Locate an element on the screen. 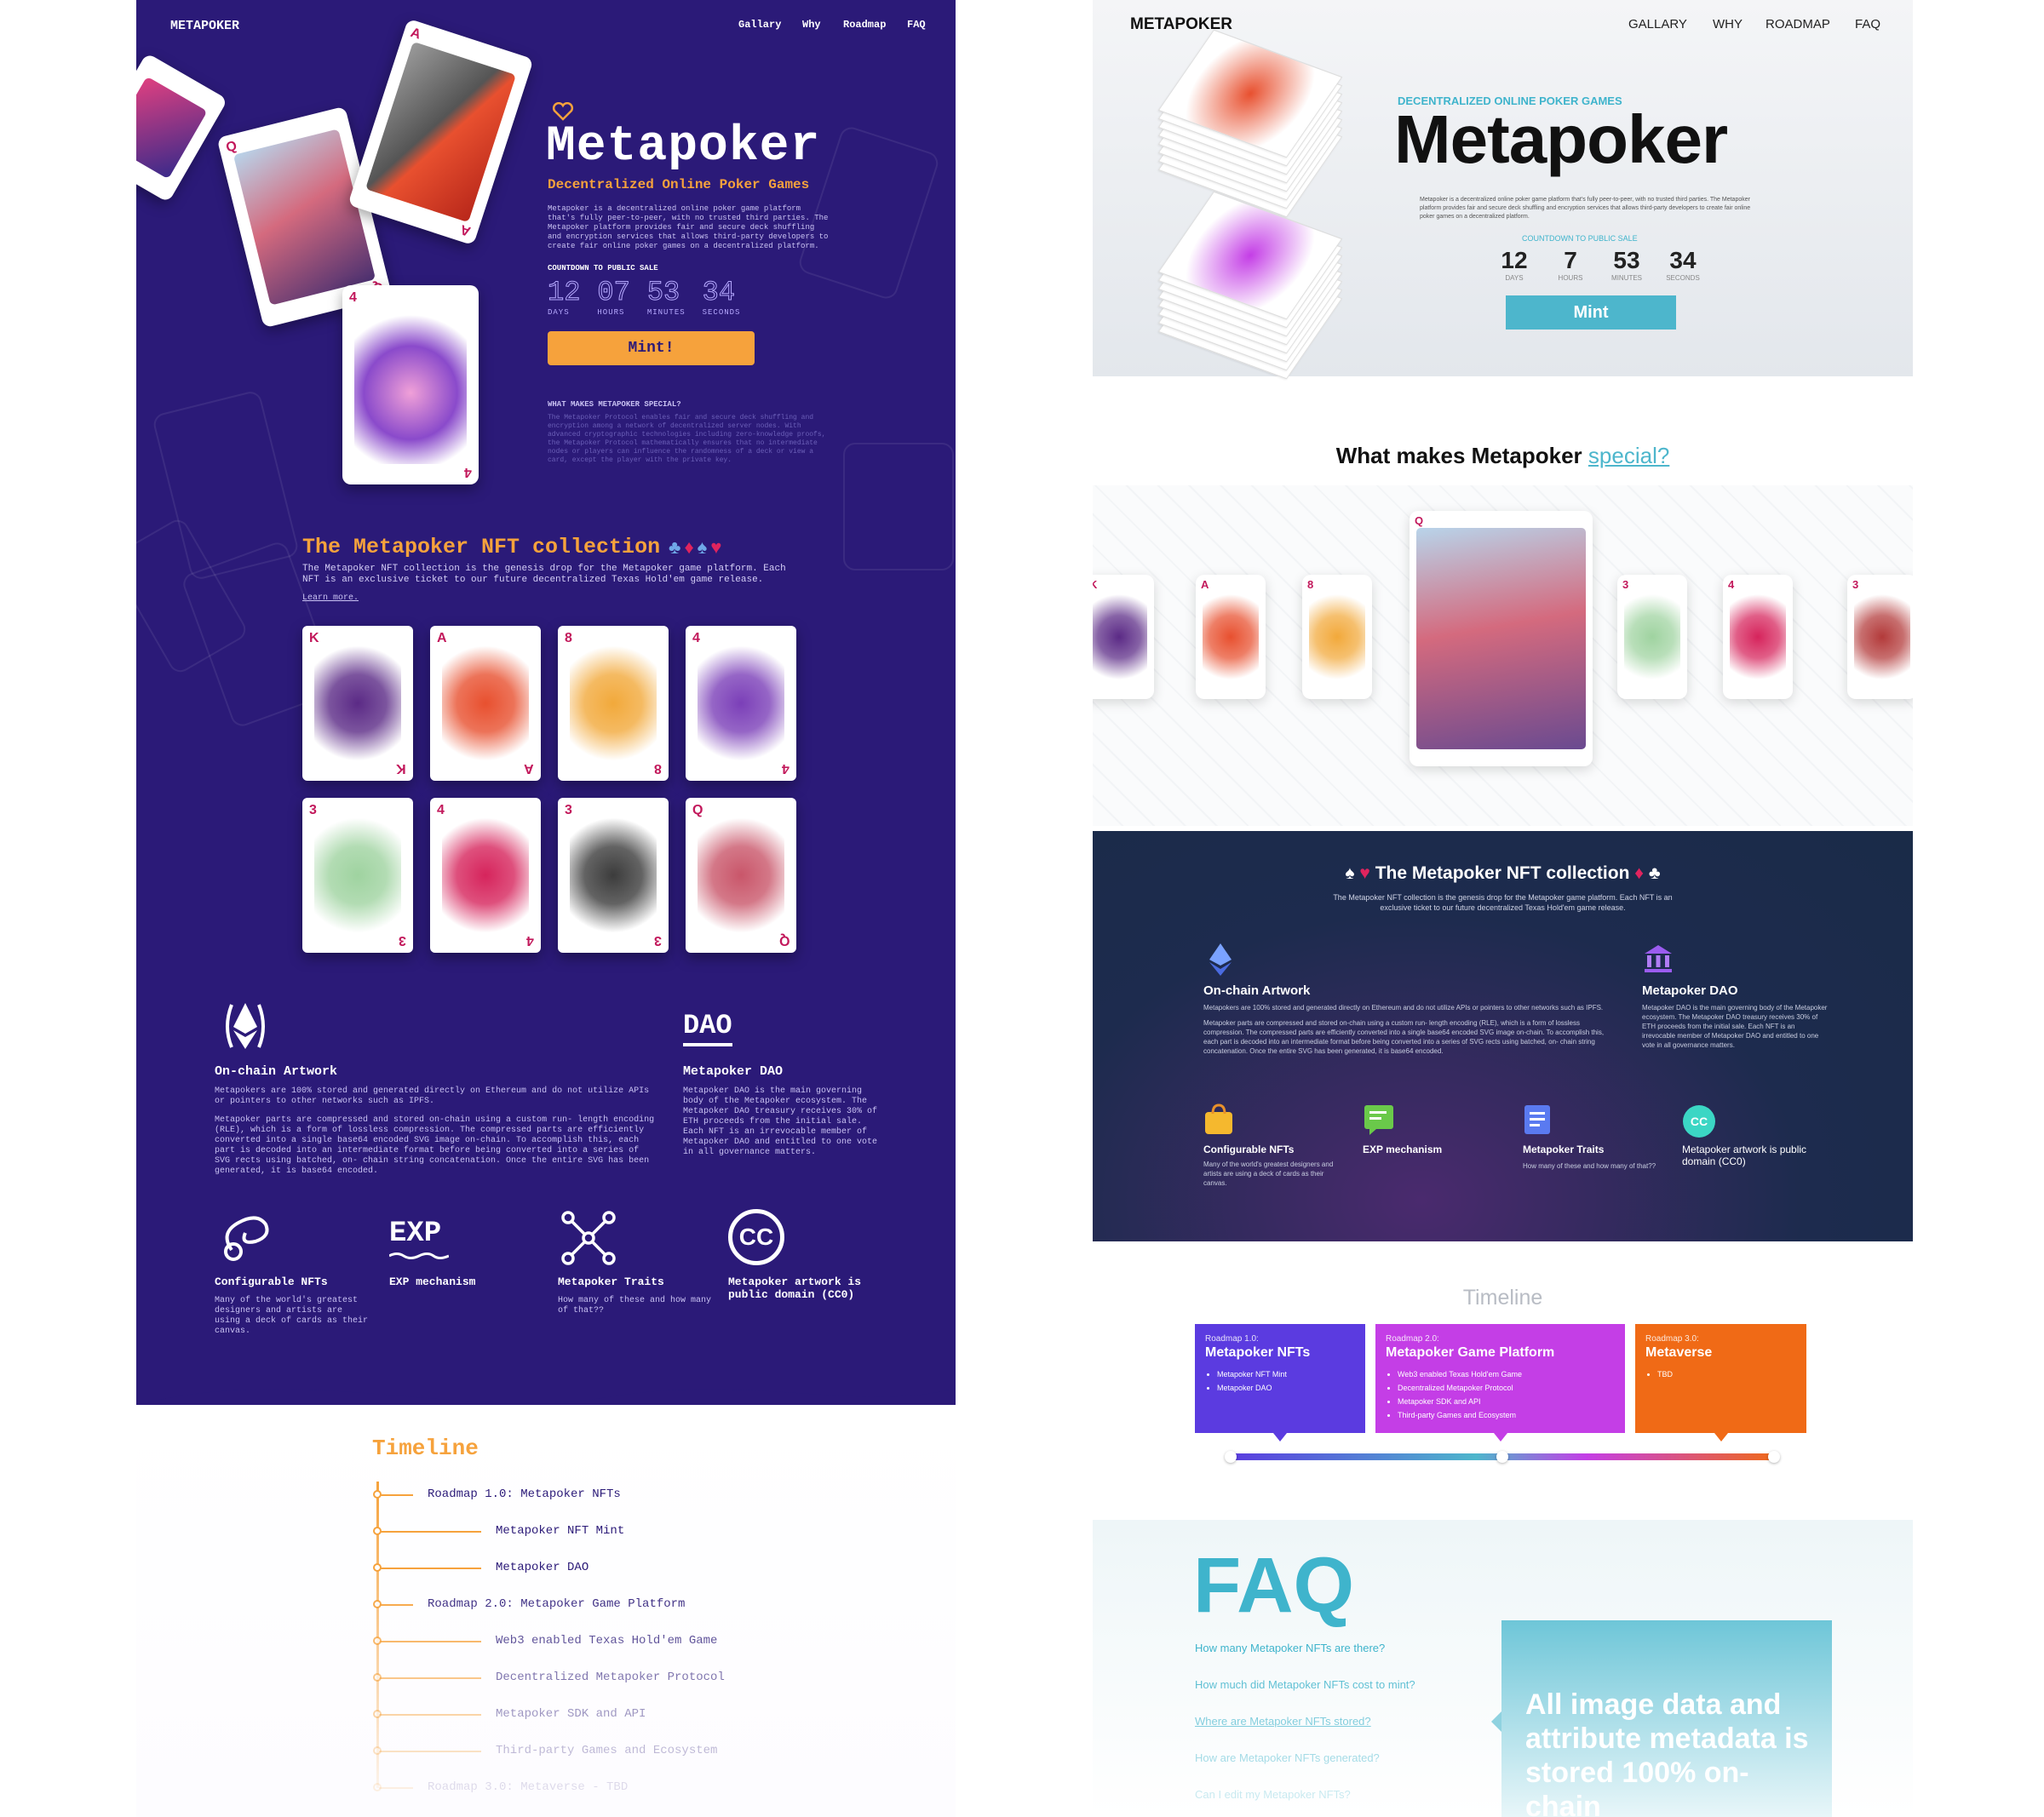 The width and height of the screenshot is (2044, 1817). carousel-card: K is located at coordinates (1123, 637).